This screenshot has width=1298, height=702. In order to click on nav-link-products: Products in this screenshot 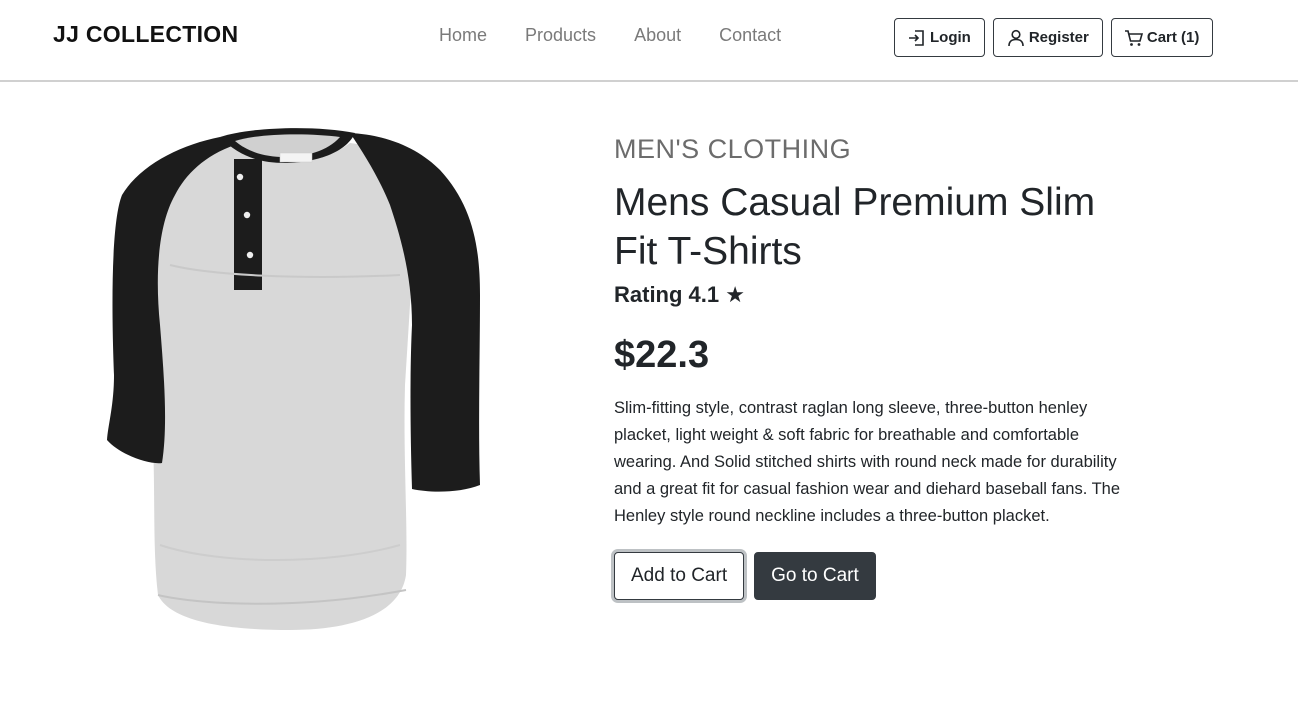, I will do `click(560, 35)`.